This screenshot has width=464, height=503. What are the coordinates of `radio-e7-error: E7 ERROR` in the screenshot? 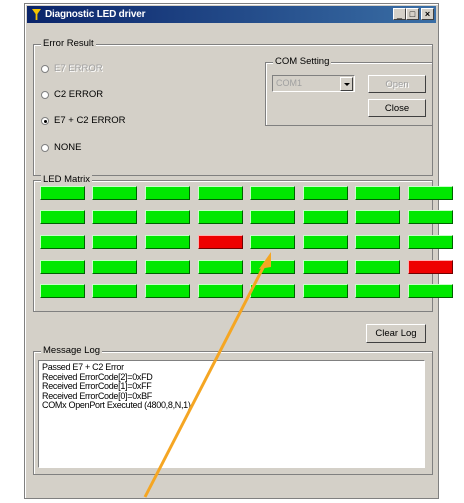 It's located at (72, 68).